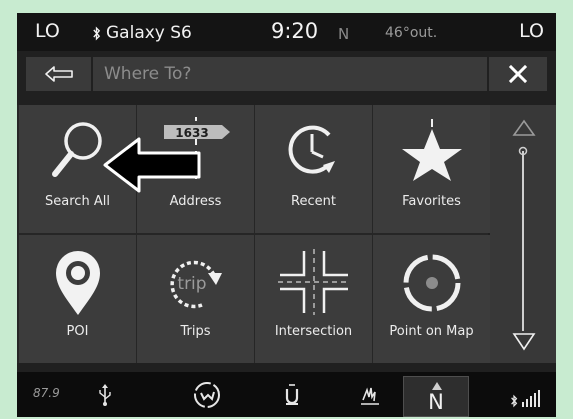 The height and width of the screenshot is (419, 573). I want to click on apps-button, so click(292, 394).